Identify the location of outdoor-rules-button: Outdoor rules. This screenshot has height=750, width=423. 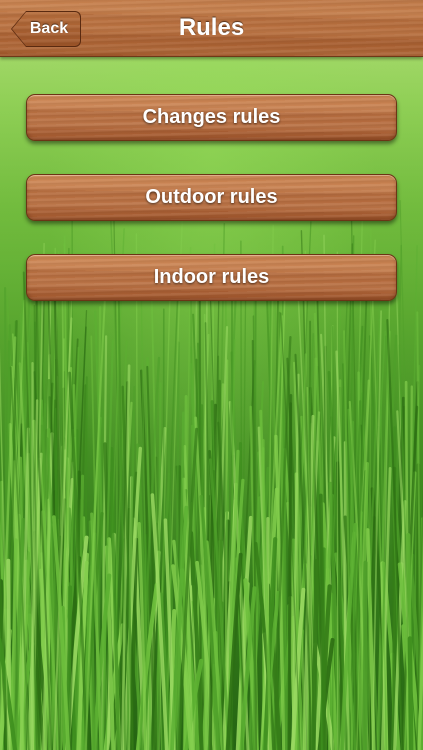
(211, 197).